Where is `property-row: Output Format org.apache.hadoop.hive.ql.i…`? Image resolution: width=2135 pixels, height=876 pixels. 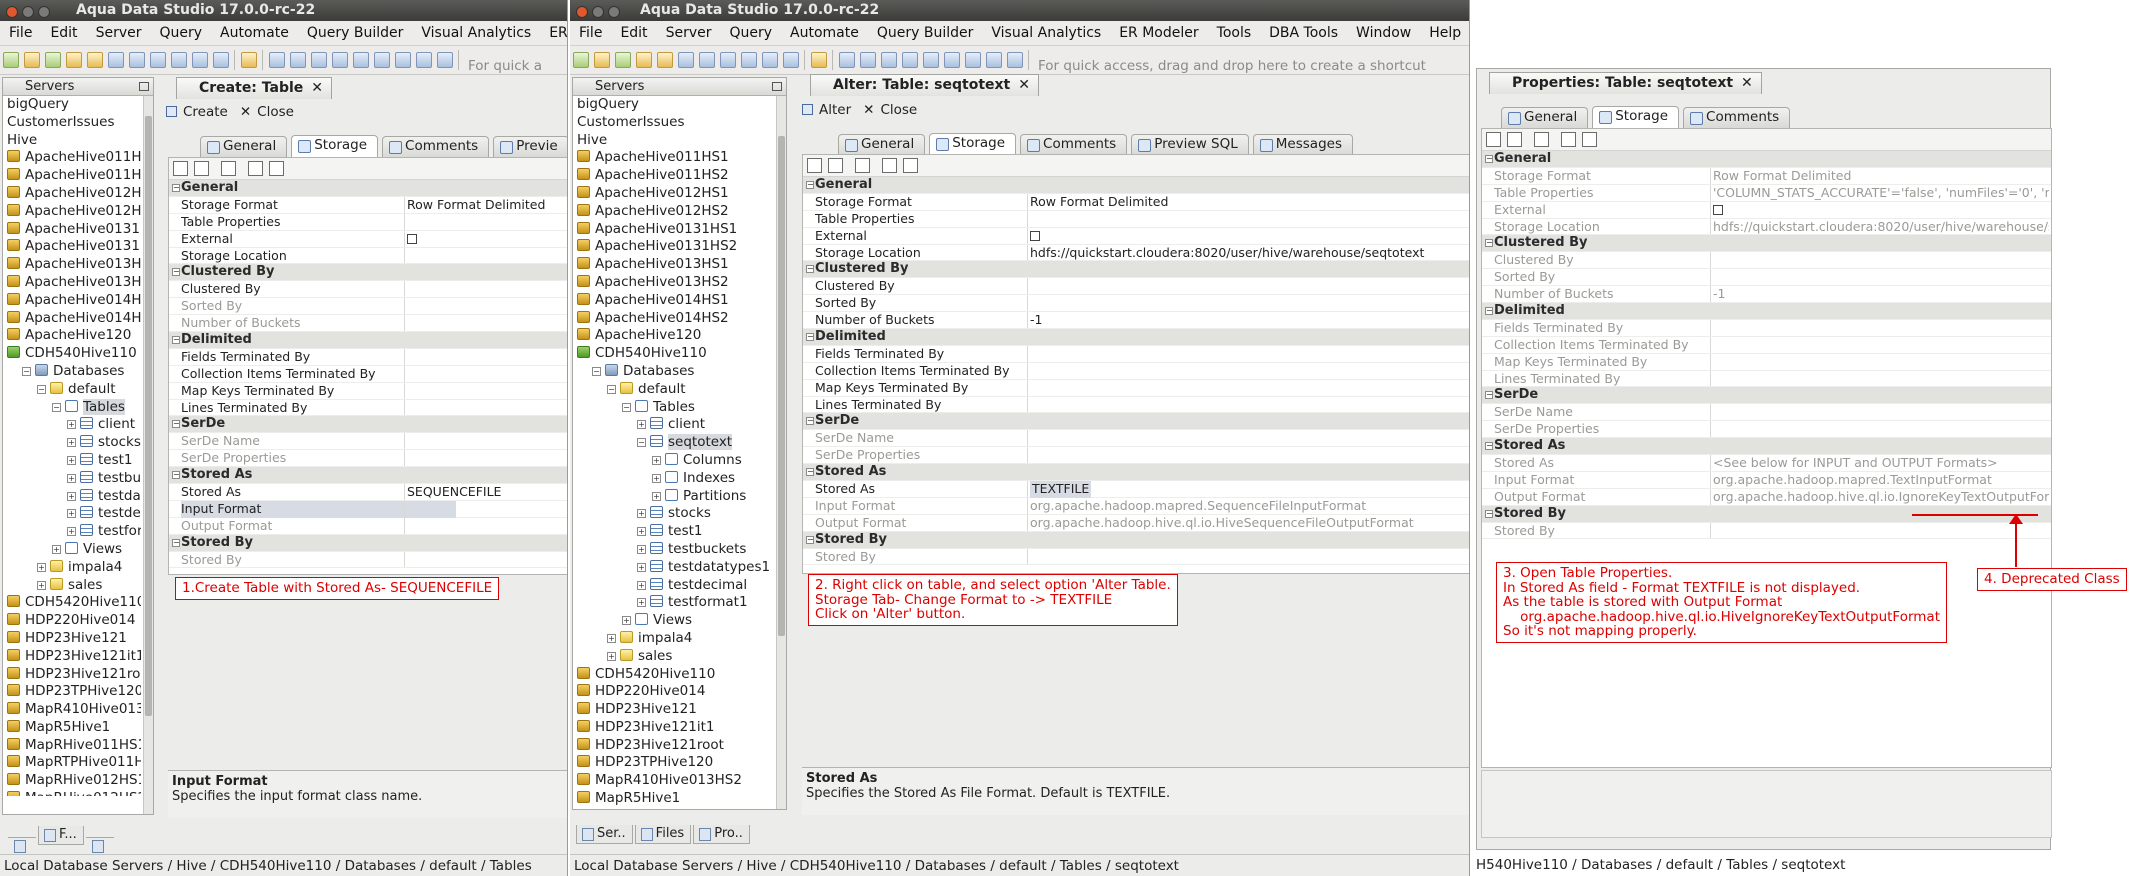 property-row: Output Format org.apache.hadoop.hive.ql.i… is located at coordinates (1766, 497).